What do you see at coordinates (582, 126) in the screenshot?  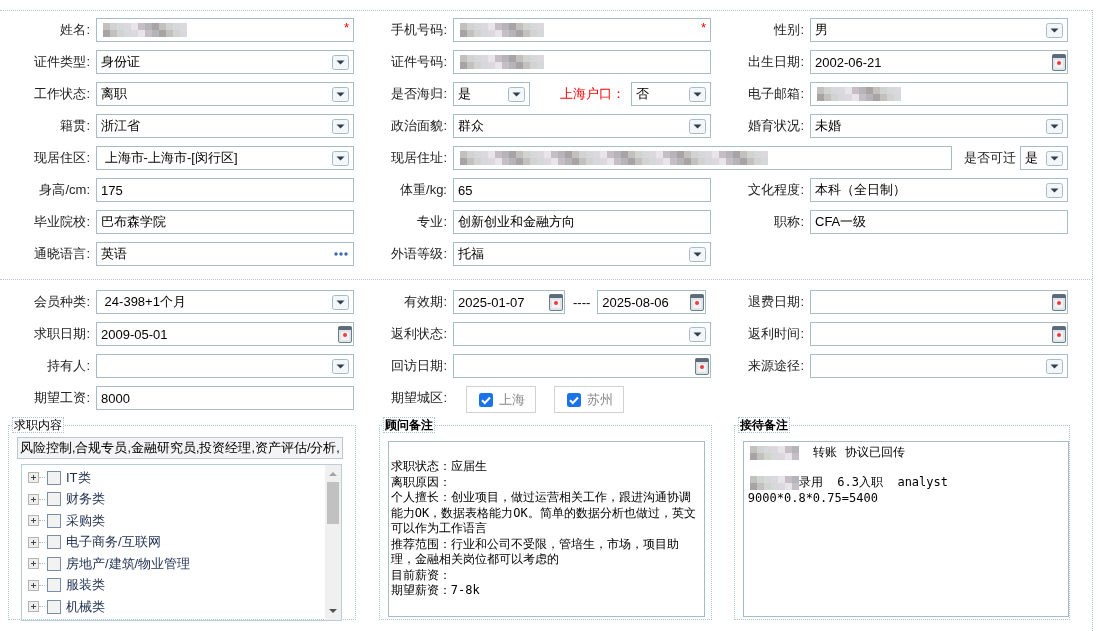 I see `select-field: 群众` at bounding box center [582, 126].